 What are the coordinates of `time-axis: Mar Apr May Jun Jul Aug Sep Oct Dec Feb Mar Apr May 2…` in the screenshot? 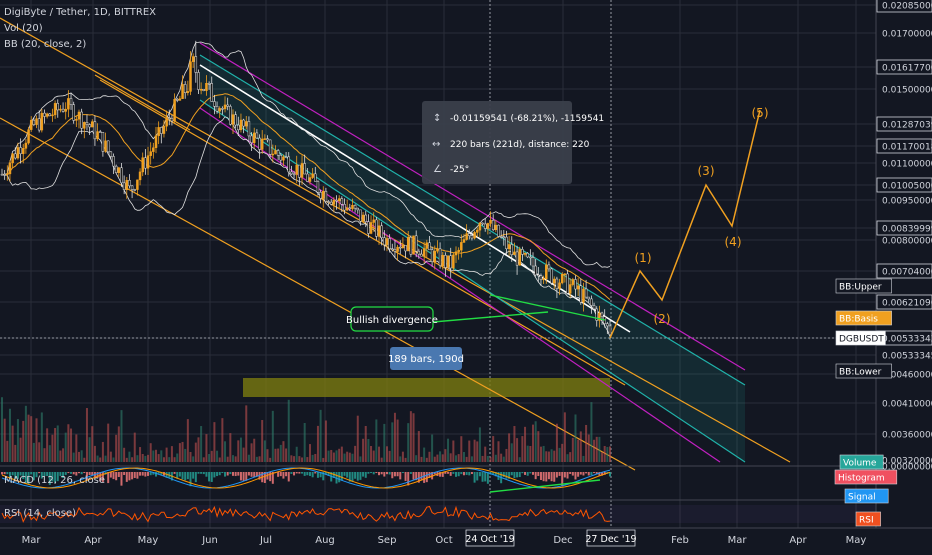 It's located at (466, 538).